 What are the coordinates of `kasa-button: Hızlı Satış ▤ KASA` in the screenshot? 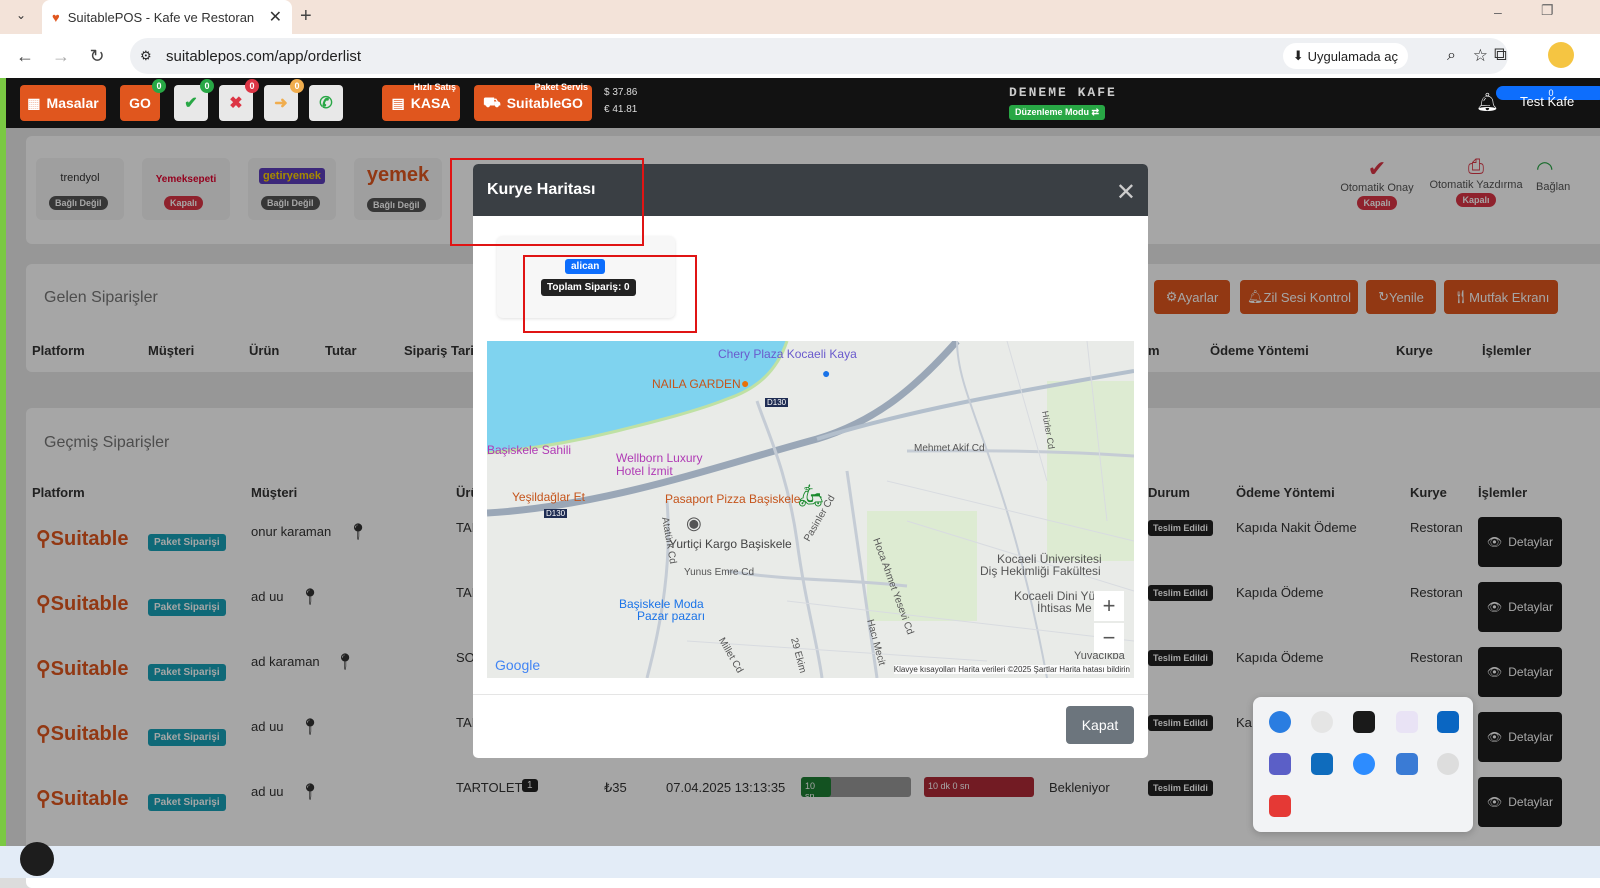 It's located at (421, 101).